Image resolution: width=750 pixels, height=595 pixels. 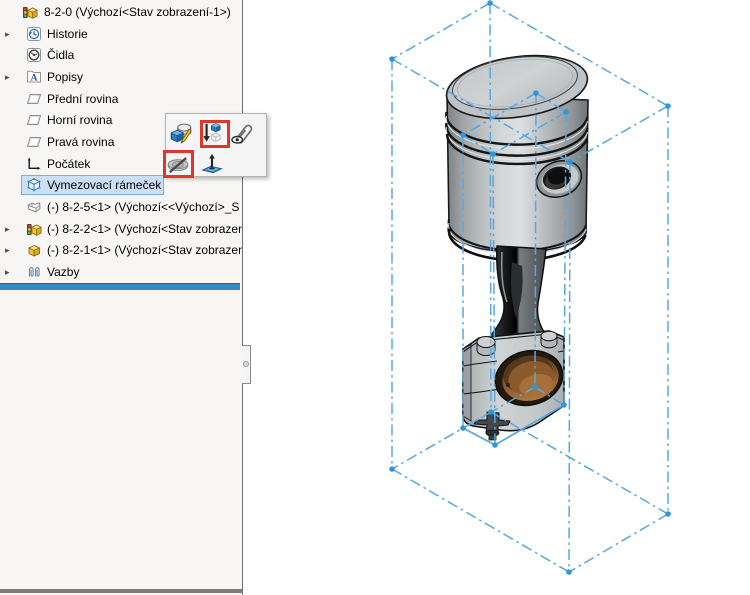 What do you see at coordinates (121, 99) in the screenshot?
I see `tree-item-front-plane: Přední rovina` at bounding box center [121, 99].